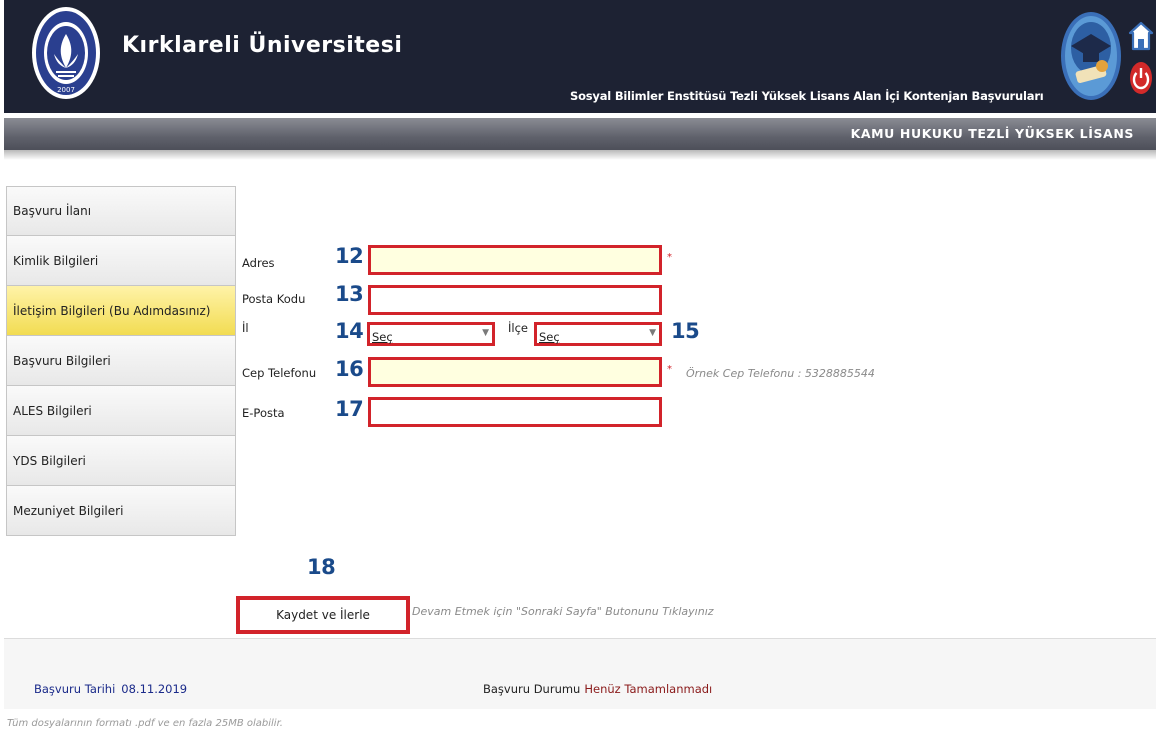  Describe the element at coordinates (279, 373) in the screenshot. I see `cep-telefonu-label: Cep Telefonu` at that location.